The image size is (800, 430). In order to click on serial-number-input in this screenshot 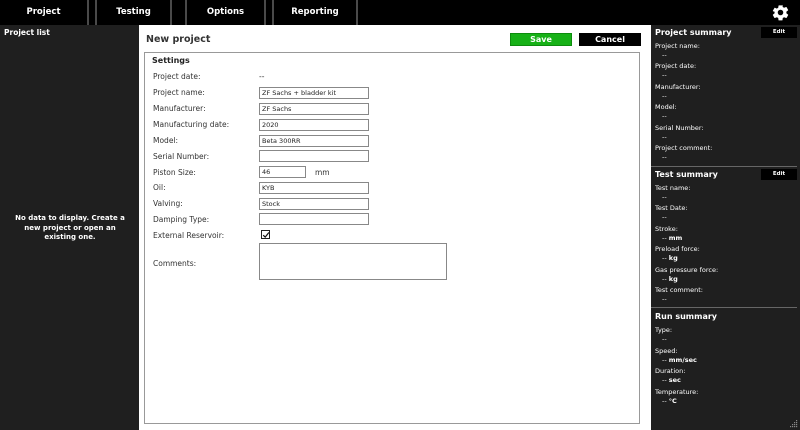, I will do `click(314, 156)`.